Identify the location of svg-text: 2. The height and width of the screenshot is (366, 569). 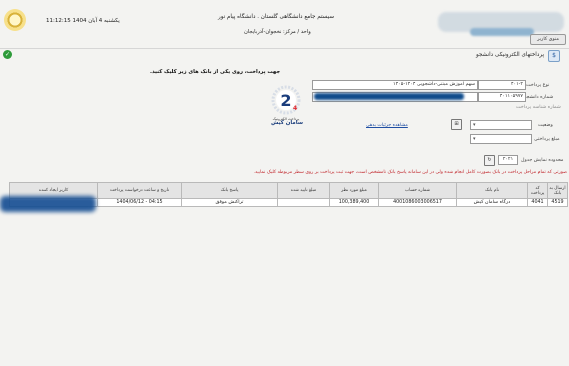
(285, 100).